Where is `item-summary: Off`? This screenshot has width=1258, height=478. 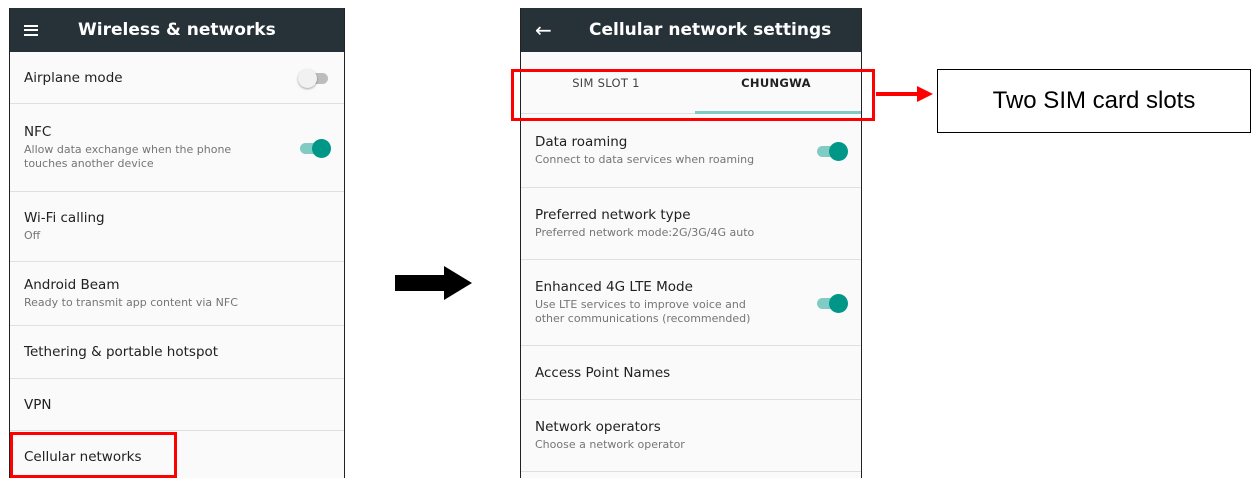
item-summary: Off is located at coordinates (32, 235).